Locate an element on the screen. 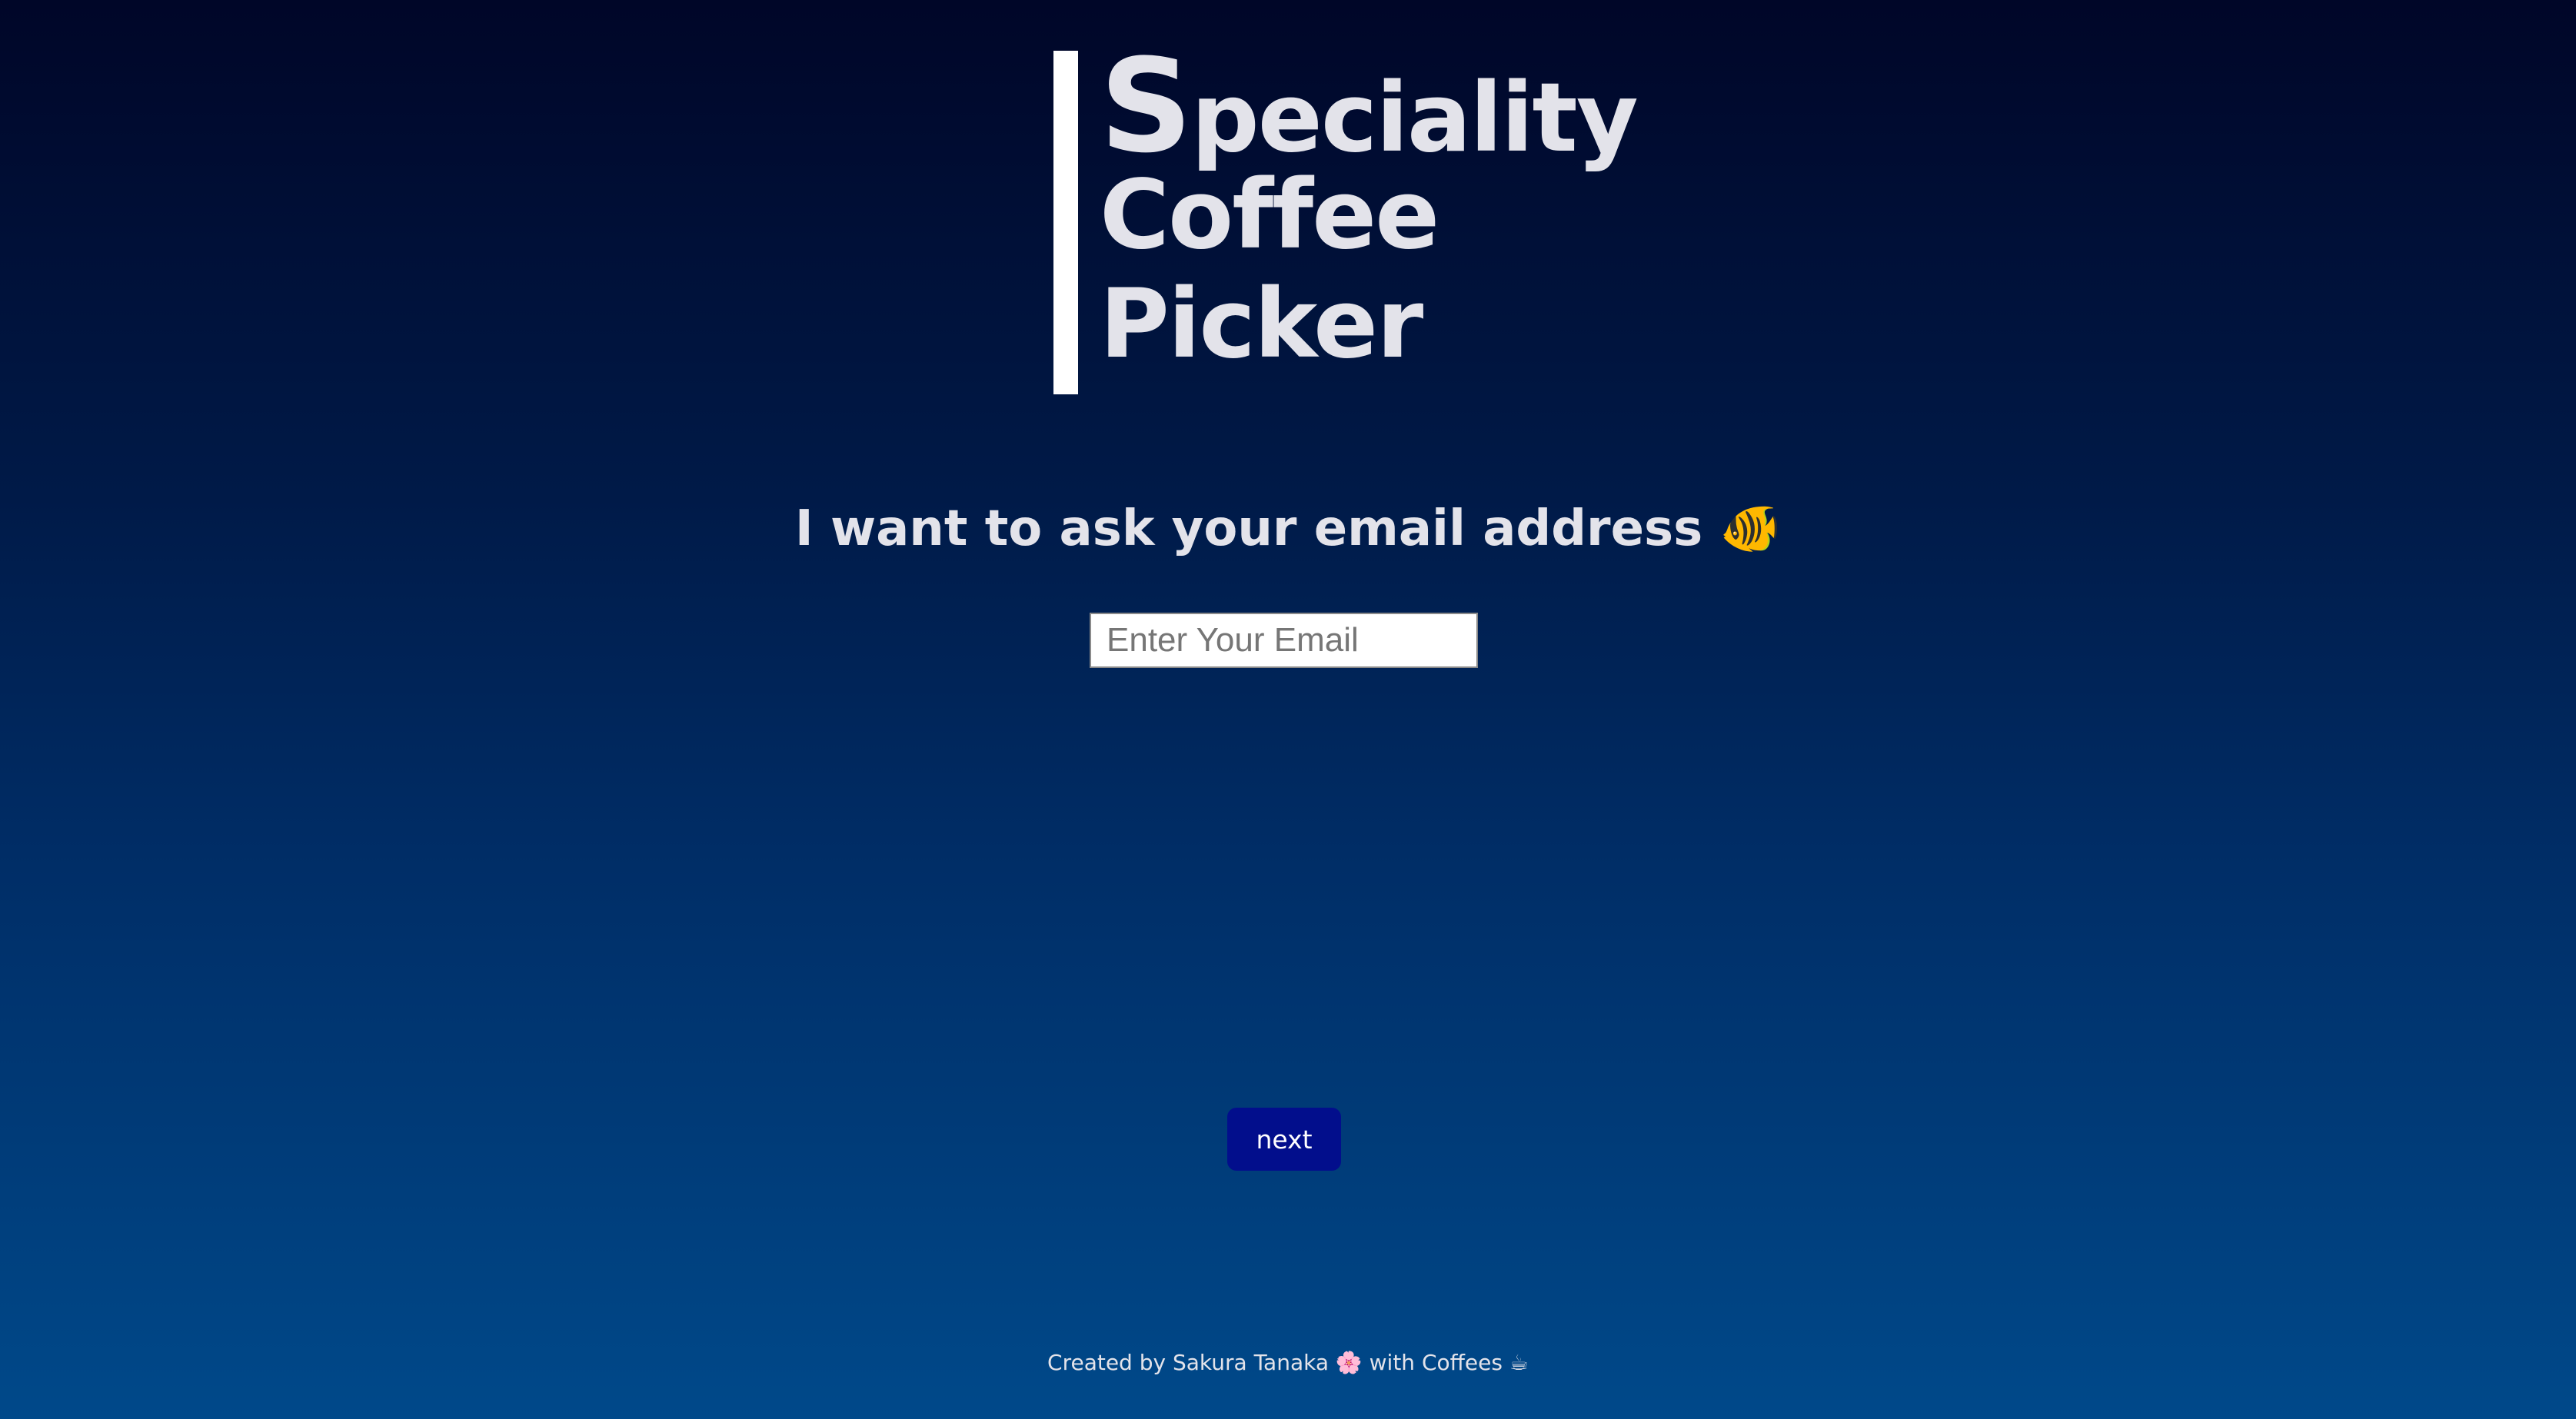 Image resolution: width=2576 pixels, height=1419 pixels. title-first-letter: S is located at coordinates (1146, 106).